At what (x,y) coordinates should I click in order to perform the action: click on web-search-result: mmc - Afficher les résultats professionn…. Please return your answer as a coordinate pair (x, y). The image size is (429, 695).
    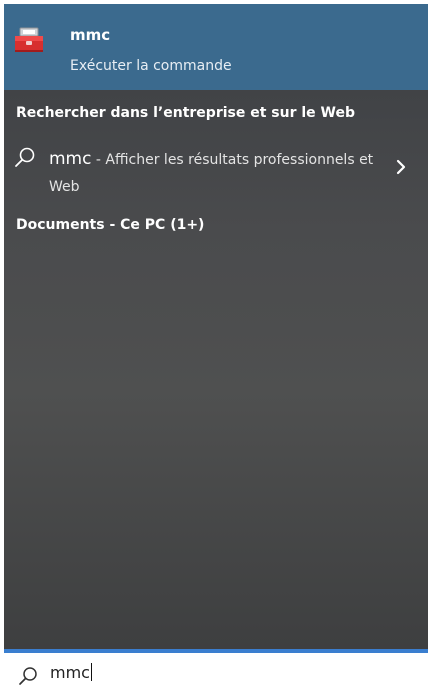
    Looking at the image, I should click on (216, 170).